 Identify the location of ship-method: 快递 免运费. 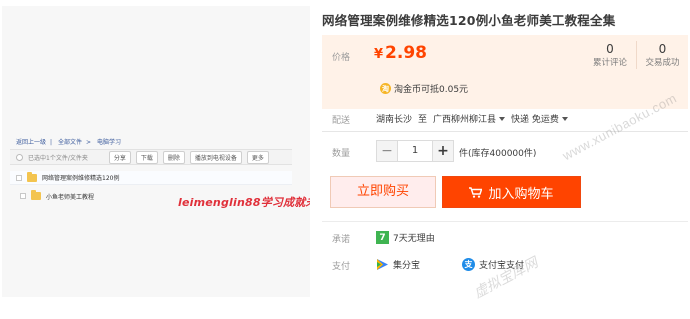
(535, 120).